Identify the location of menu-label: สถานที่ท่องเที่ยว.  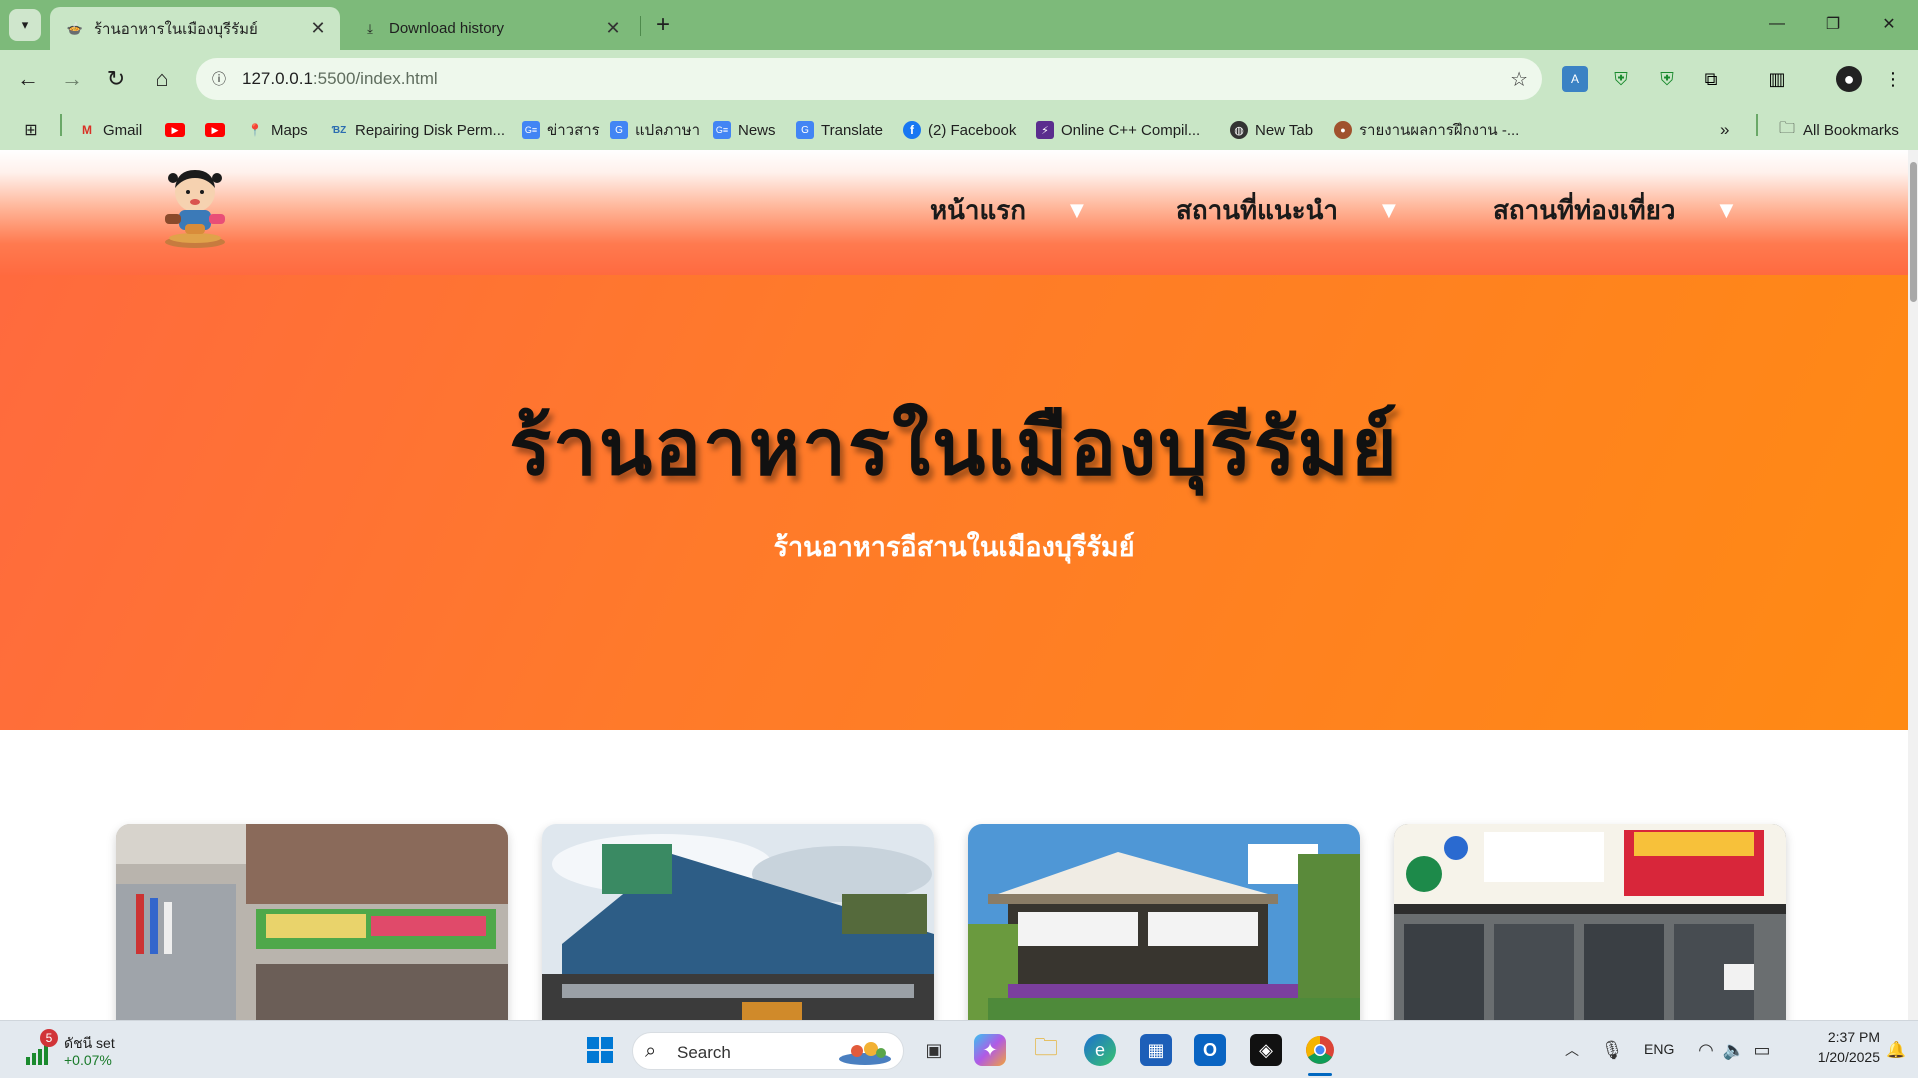
(1584, 211).